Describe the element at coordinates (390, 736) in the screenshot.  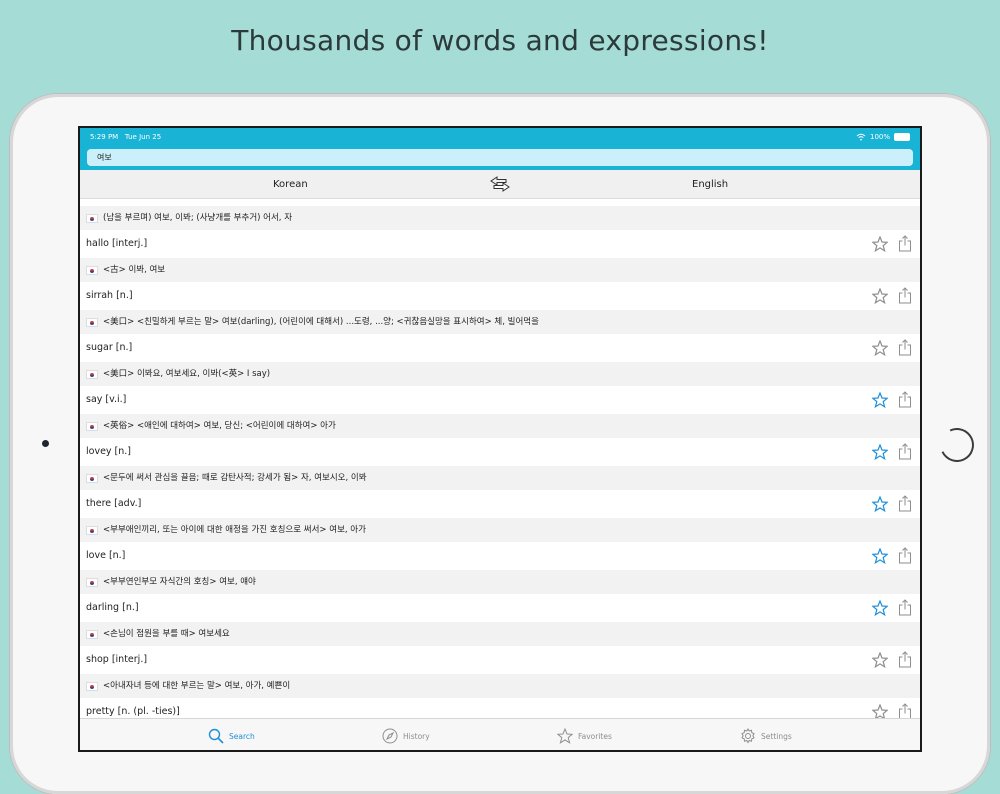
I see `compass-icon` at that location.